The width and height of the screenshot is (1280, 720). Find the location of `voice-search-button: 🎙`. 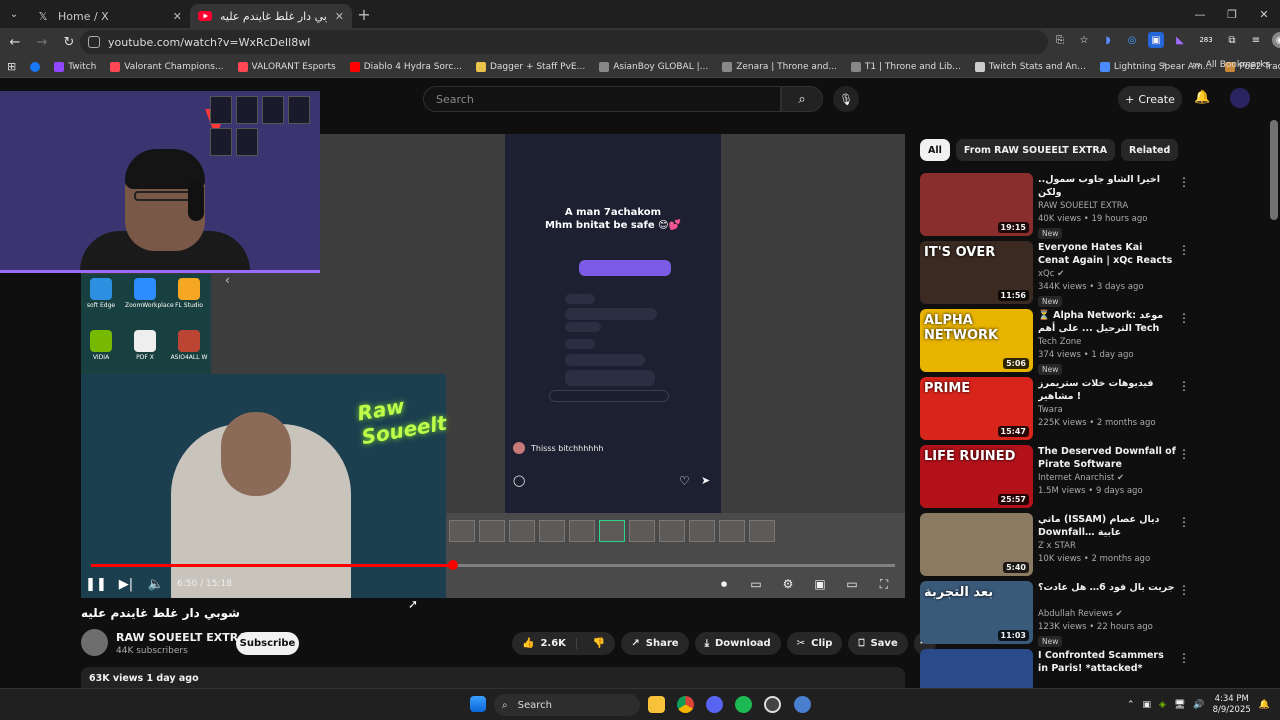

voice-search-button: 🎙 is located at coordinates (846, 99).